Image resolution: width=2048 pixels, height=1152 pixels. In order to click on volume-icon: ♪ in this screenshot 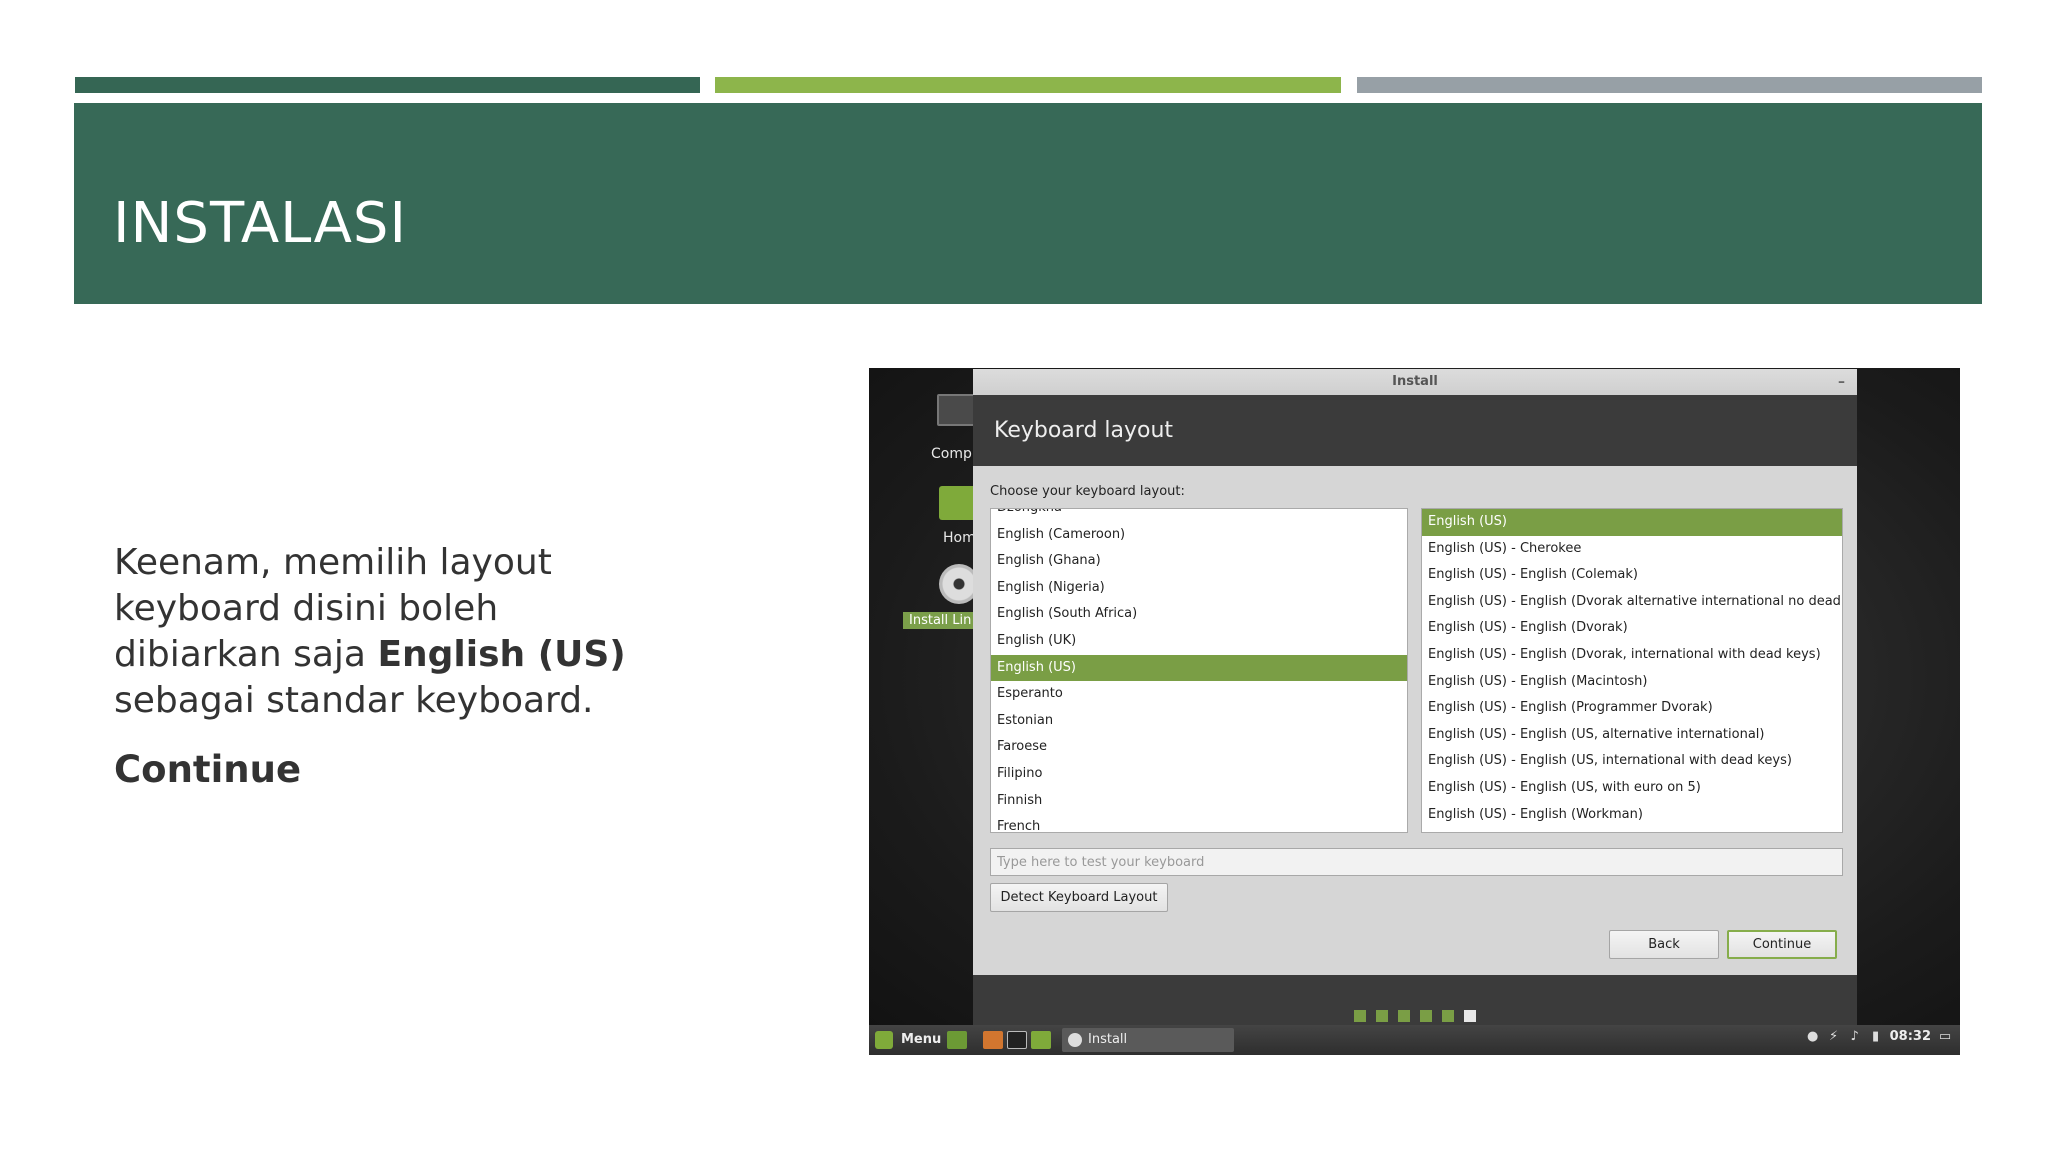, I will do `click(1855, 1036)`.